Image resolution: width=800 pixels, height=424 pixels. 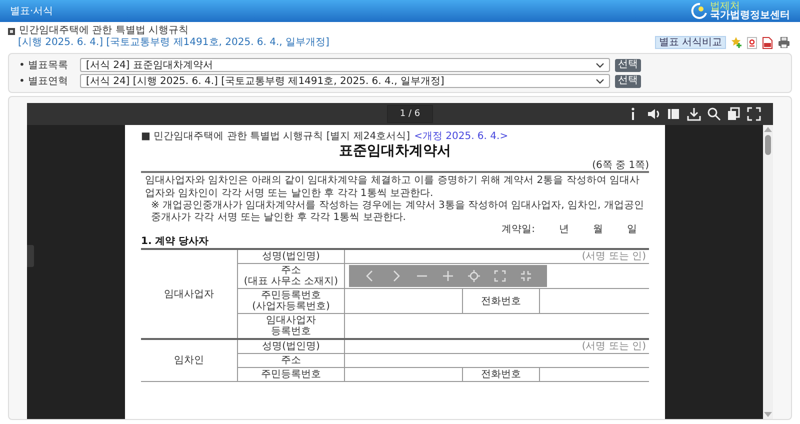 I want to click on form-header: ■ 민간임대주택에 관한 특별법 시행규칙 [별지 제24호서식], so click(x=275, y=137).